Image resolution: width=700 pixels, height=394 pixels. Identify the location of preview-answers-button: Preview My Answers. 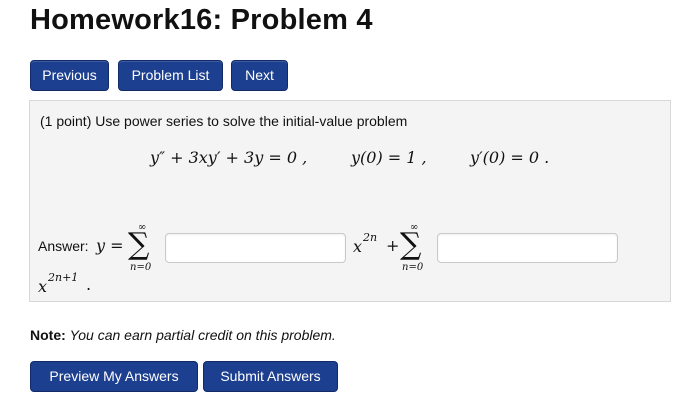
(114, 376).